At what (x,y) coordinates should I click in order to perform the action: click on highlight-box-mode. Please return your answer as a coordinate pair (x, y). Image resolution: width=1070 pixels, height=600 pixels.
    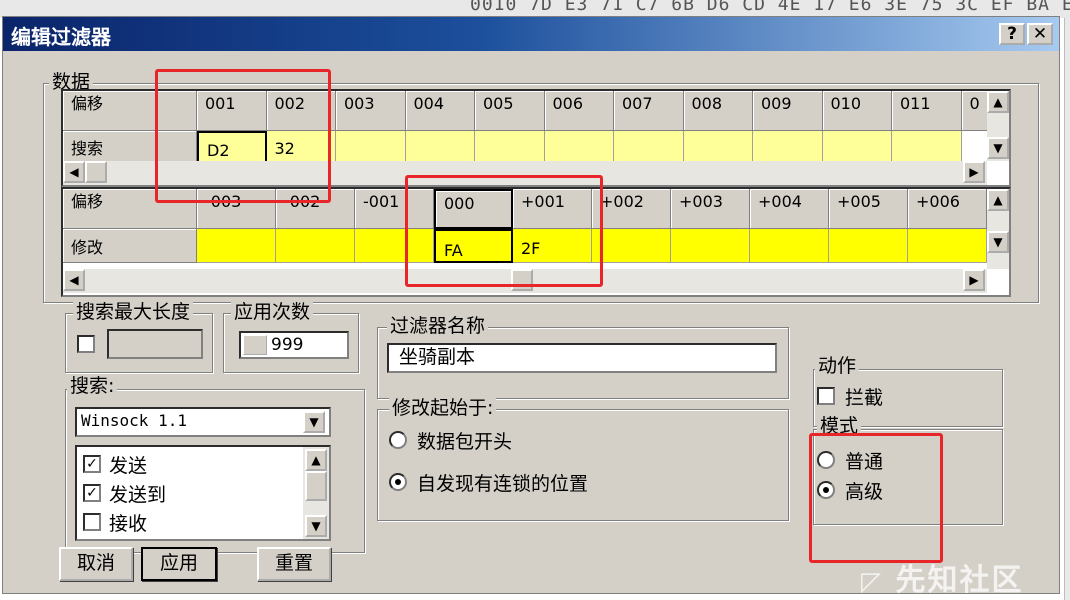
    Looking at the image, I should click on (876, 498).